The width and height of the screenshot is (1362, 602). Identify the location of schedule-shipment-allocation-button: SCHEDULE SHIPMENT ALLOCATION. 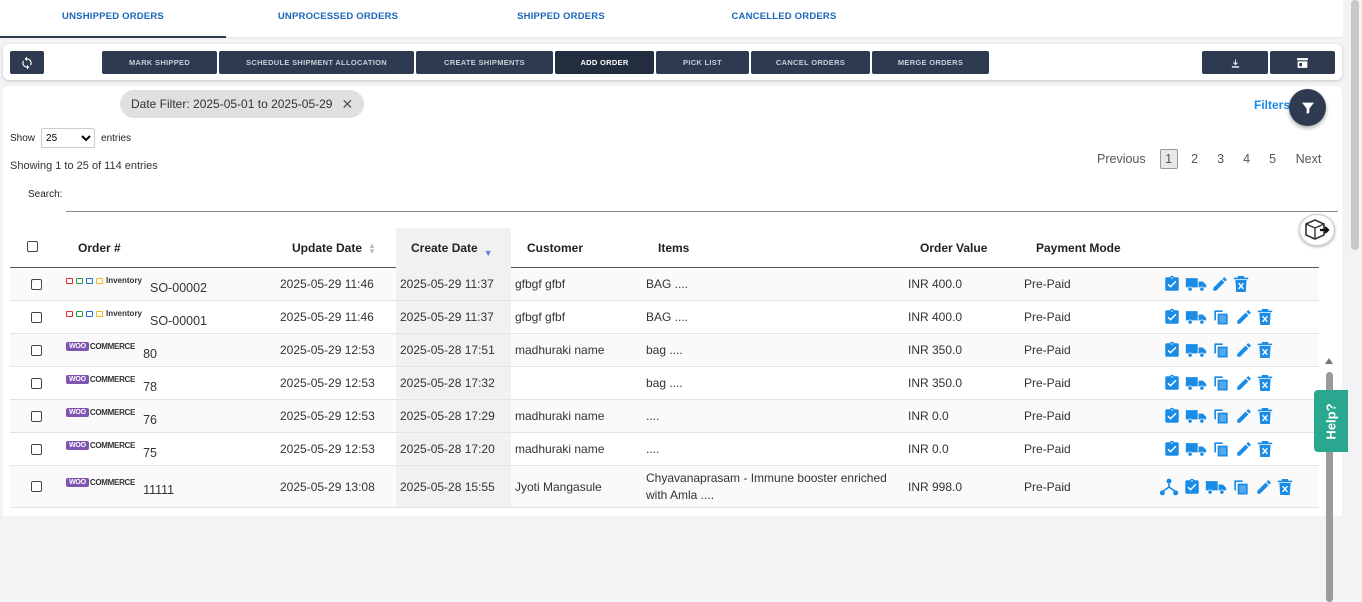
(316, 62).